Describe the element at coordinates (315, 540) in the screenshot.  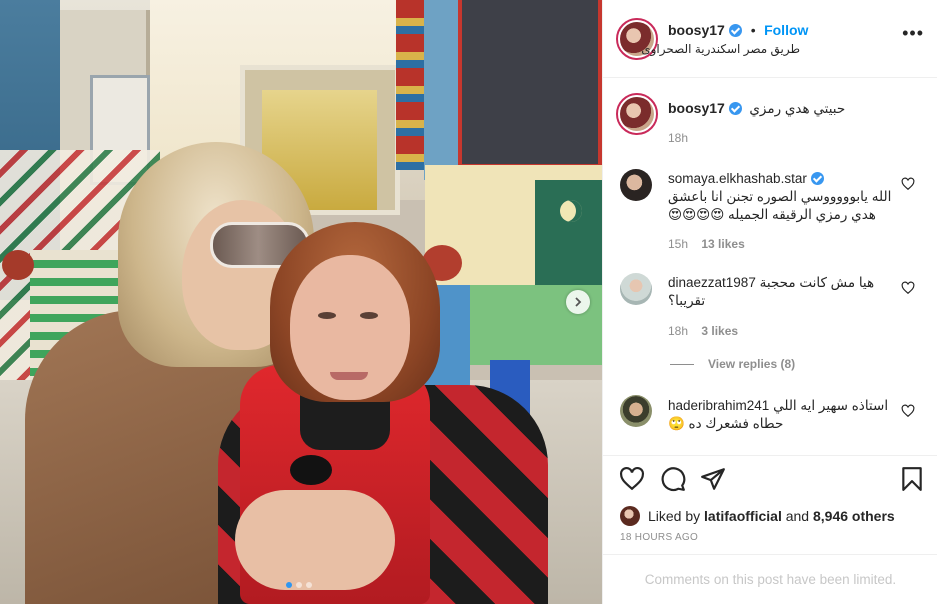
I see `photo-hands` at that location.